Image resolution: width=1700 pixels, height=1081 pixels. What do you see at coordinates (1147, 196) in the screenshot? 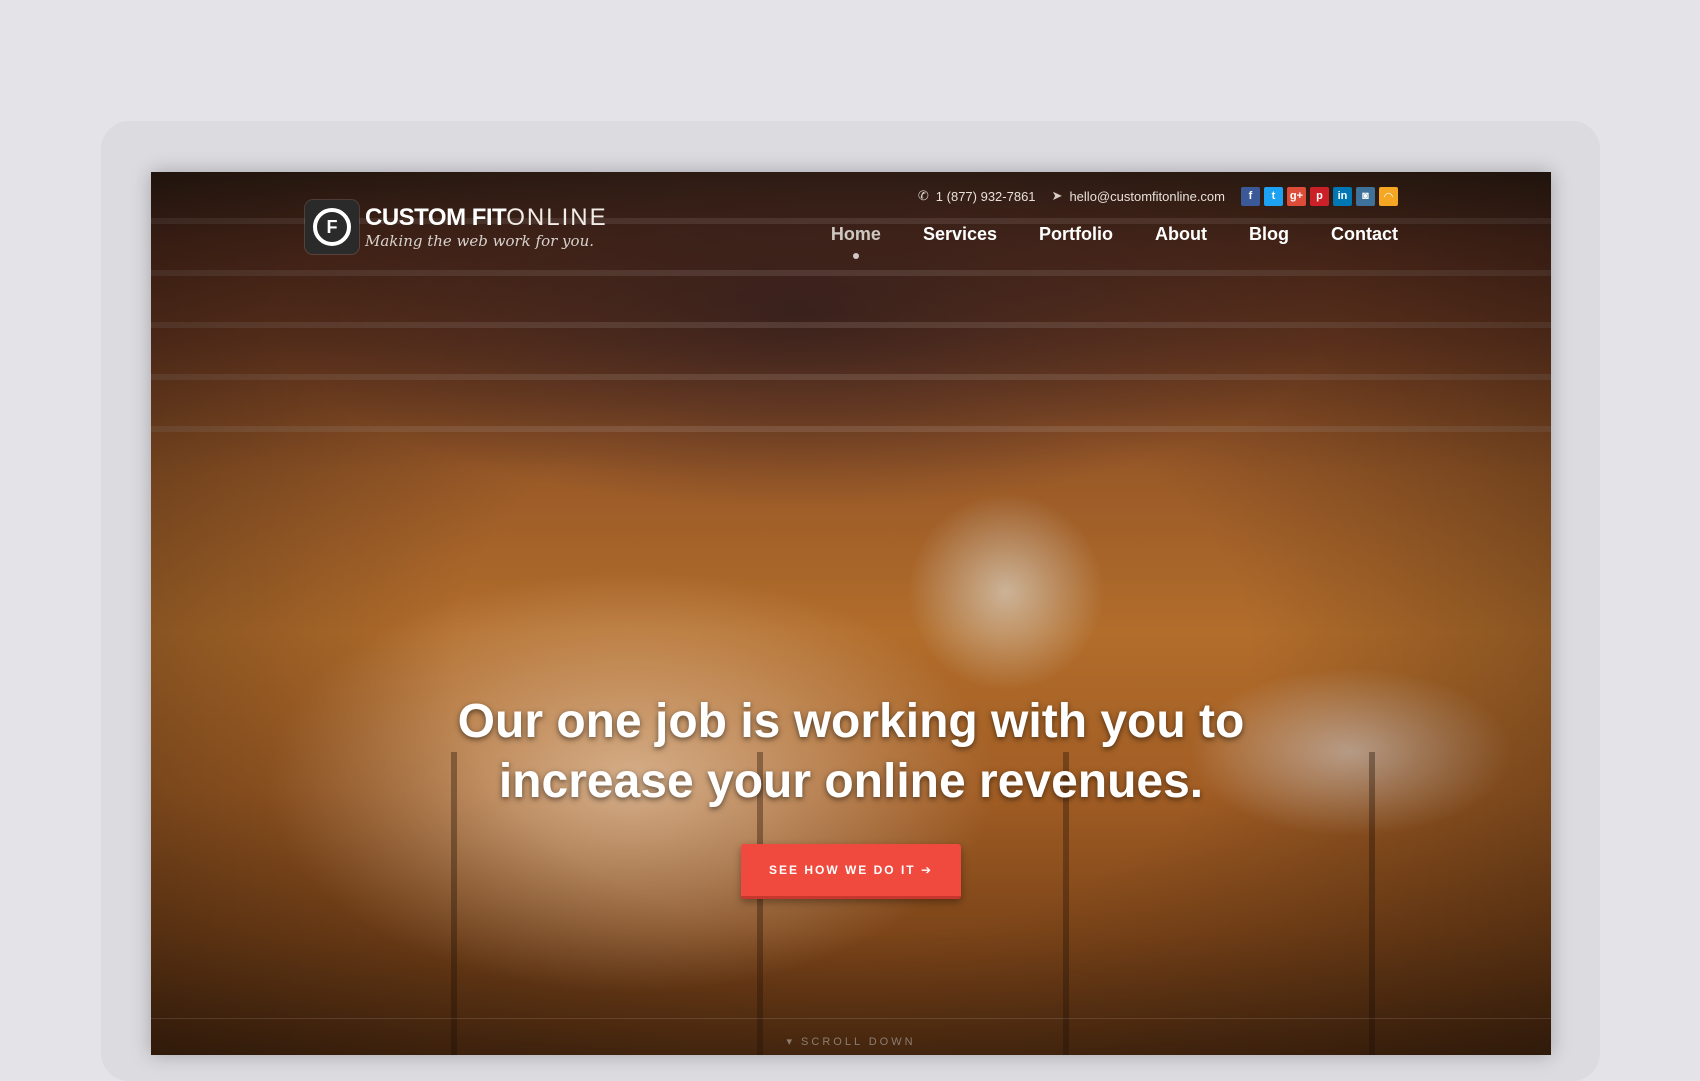
I see `email-address: hello@customfitonline.com` at bounding box center [1147, 196].